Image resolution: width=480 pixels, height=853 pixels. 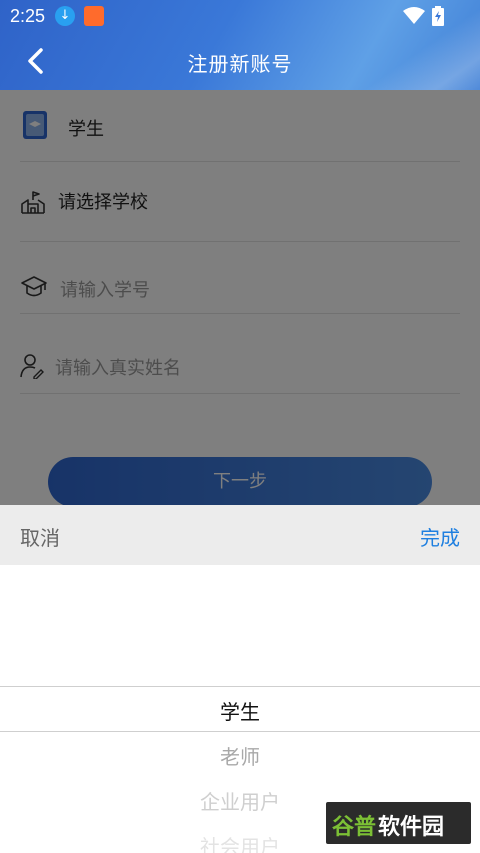 I want to click on picker-option: 老师, so click(x=240, y=755).